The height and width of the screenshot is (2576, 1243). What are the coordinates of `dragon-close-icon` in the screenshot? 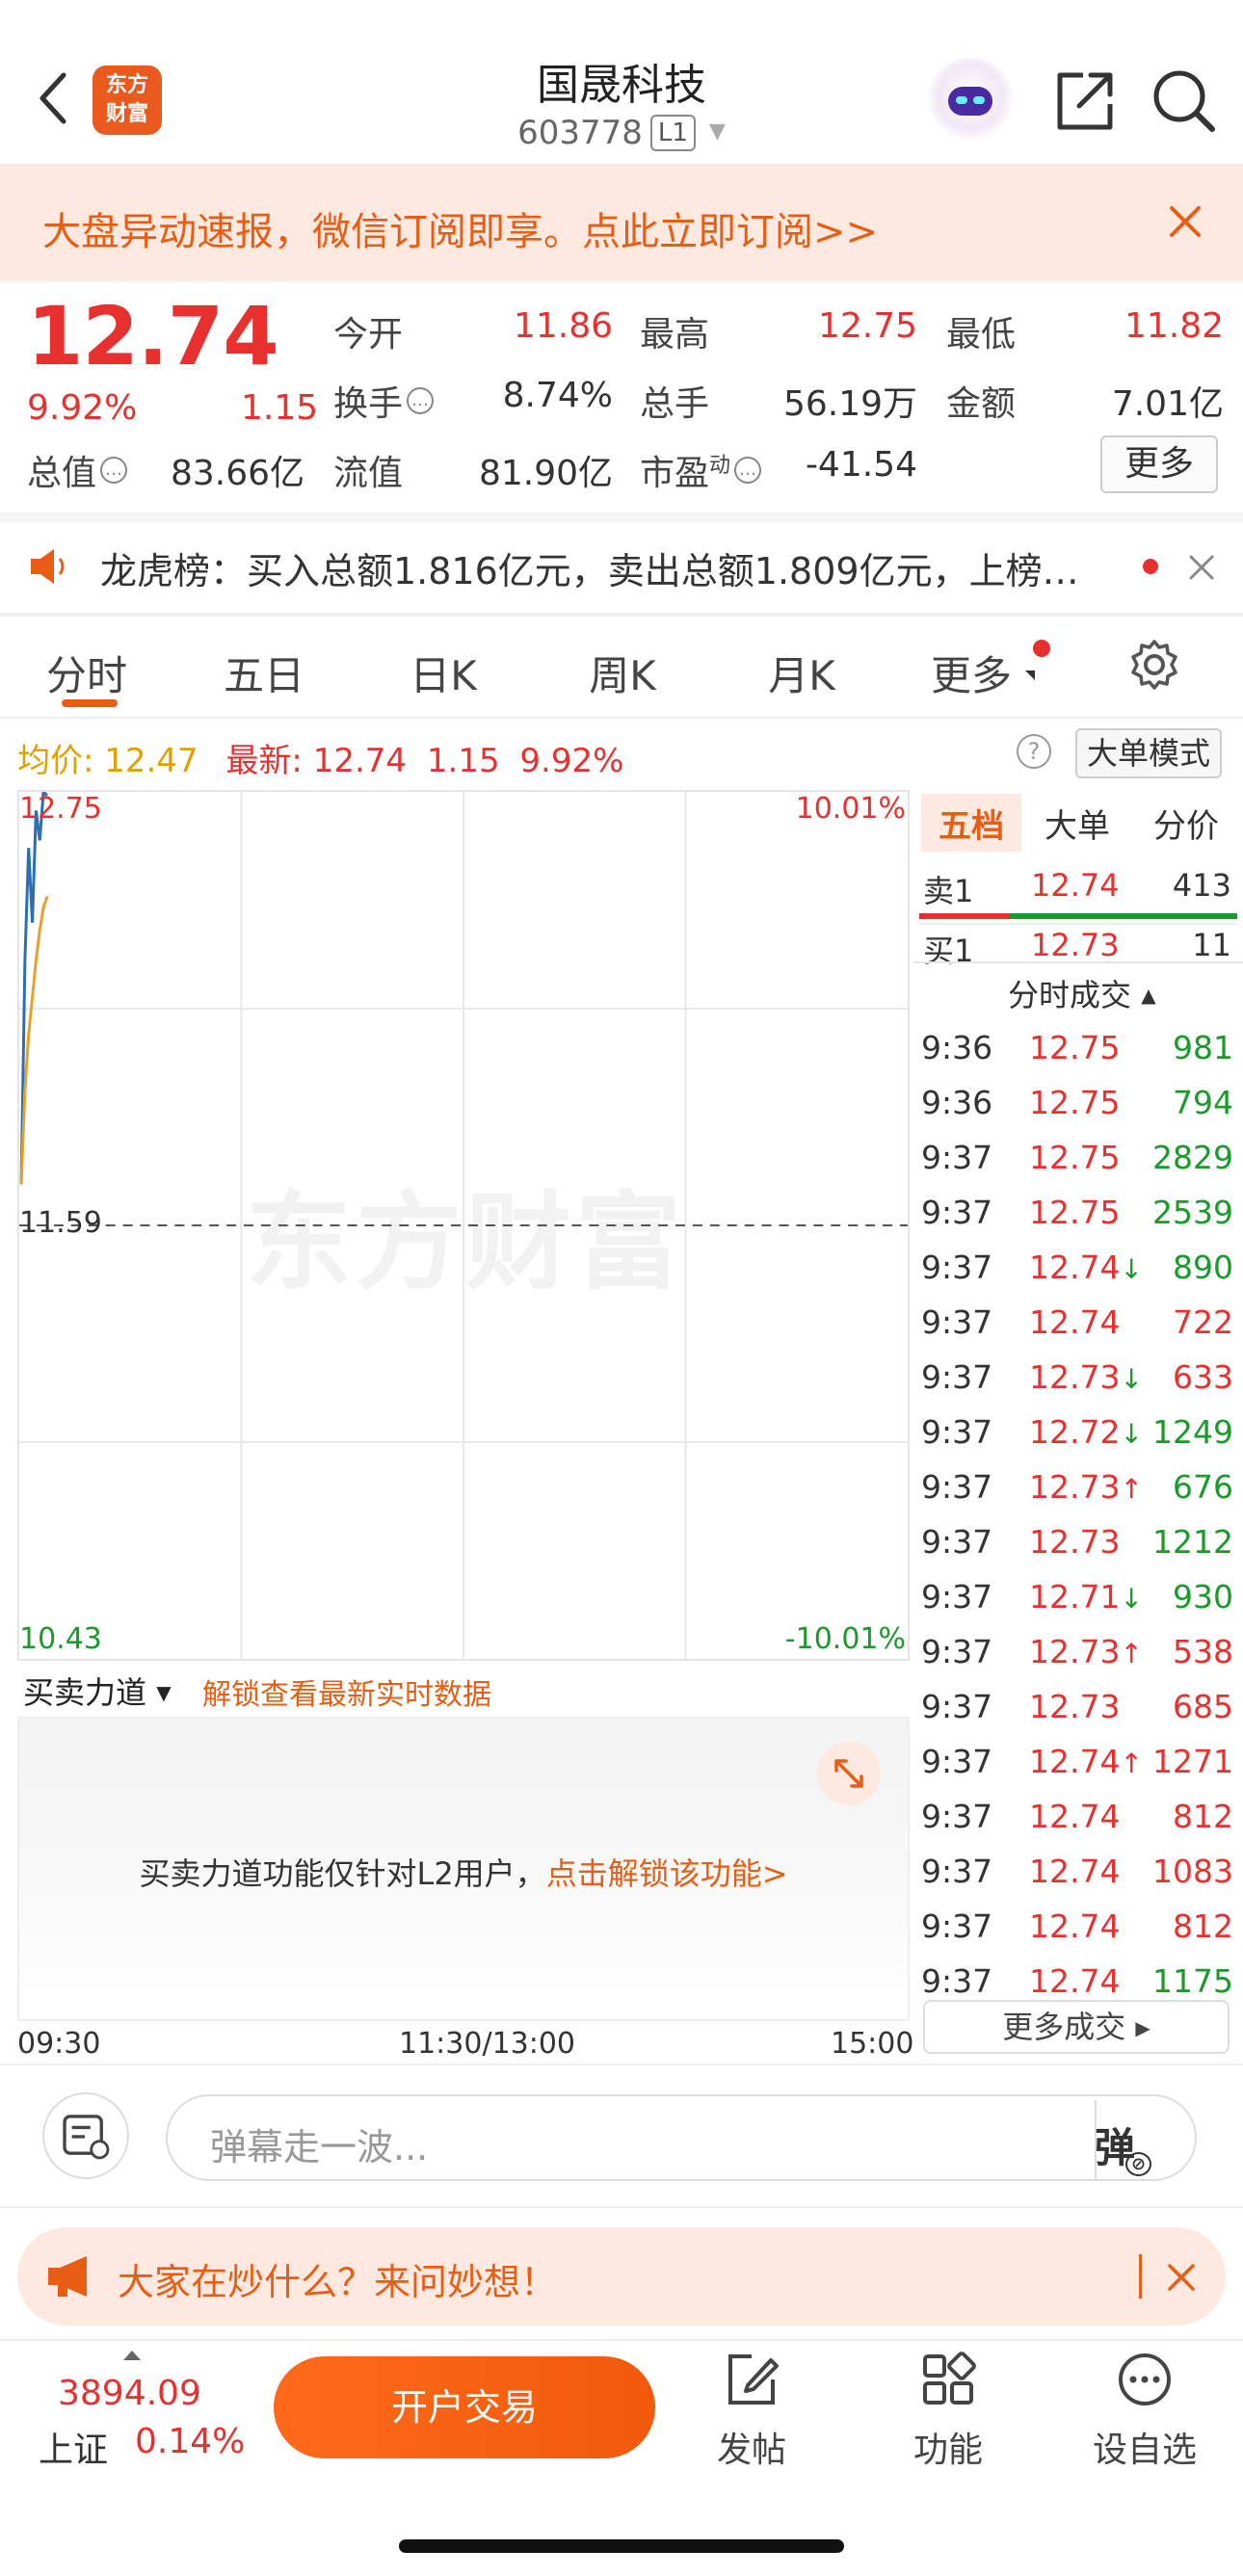 It's located at (1201, 567).